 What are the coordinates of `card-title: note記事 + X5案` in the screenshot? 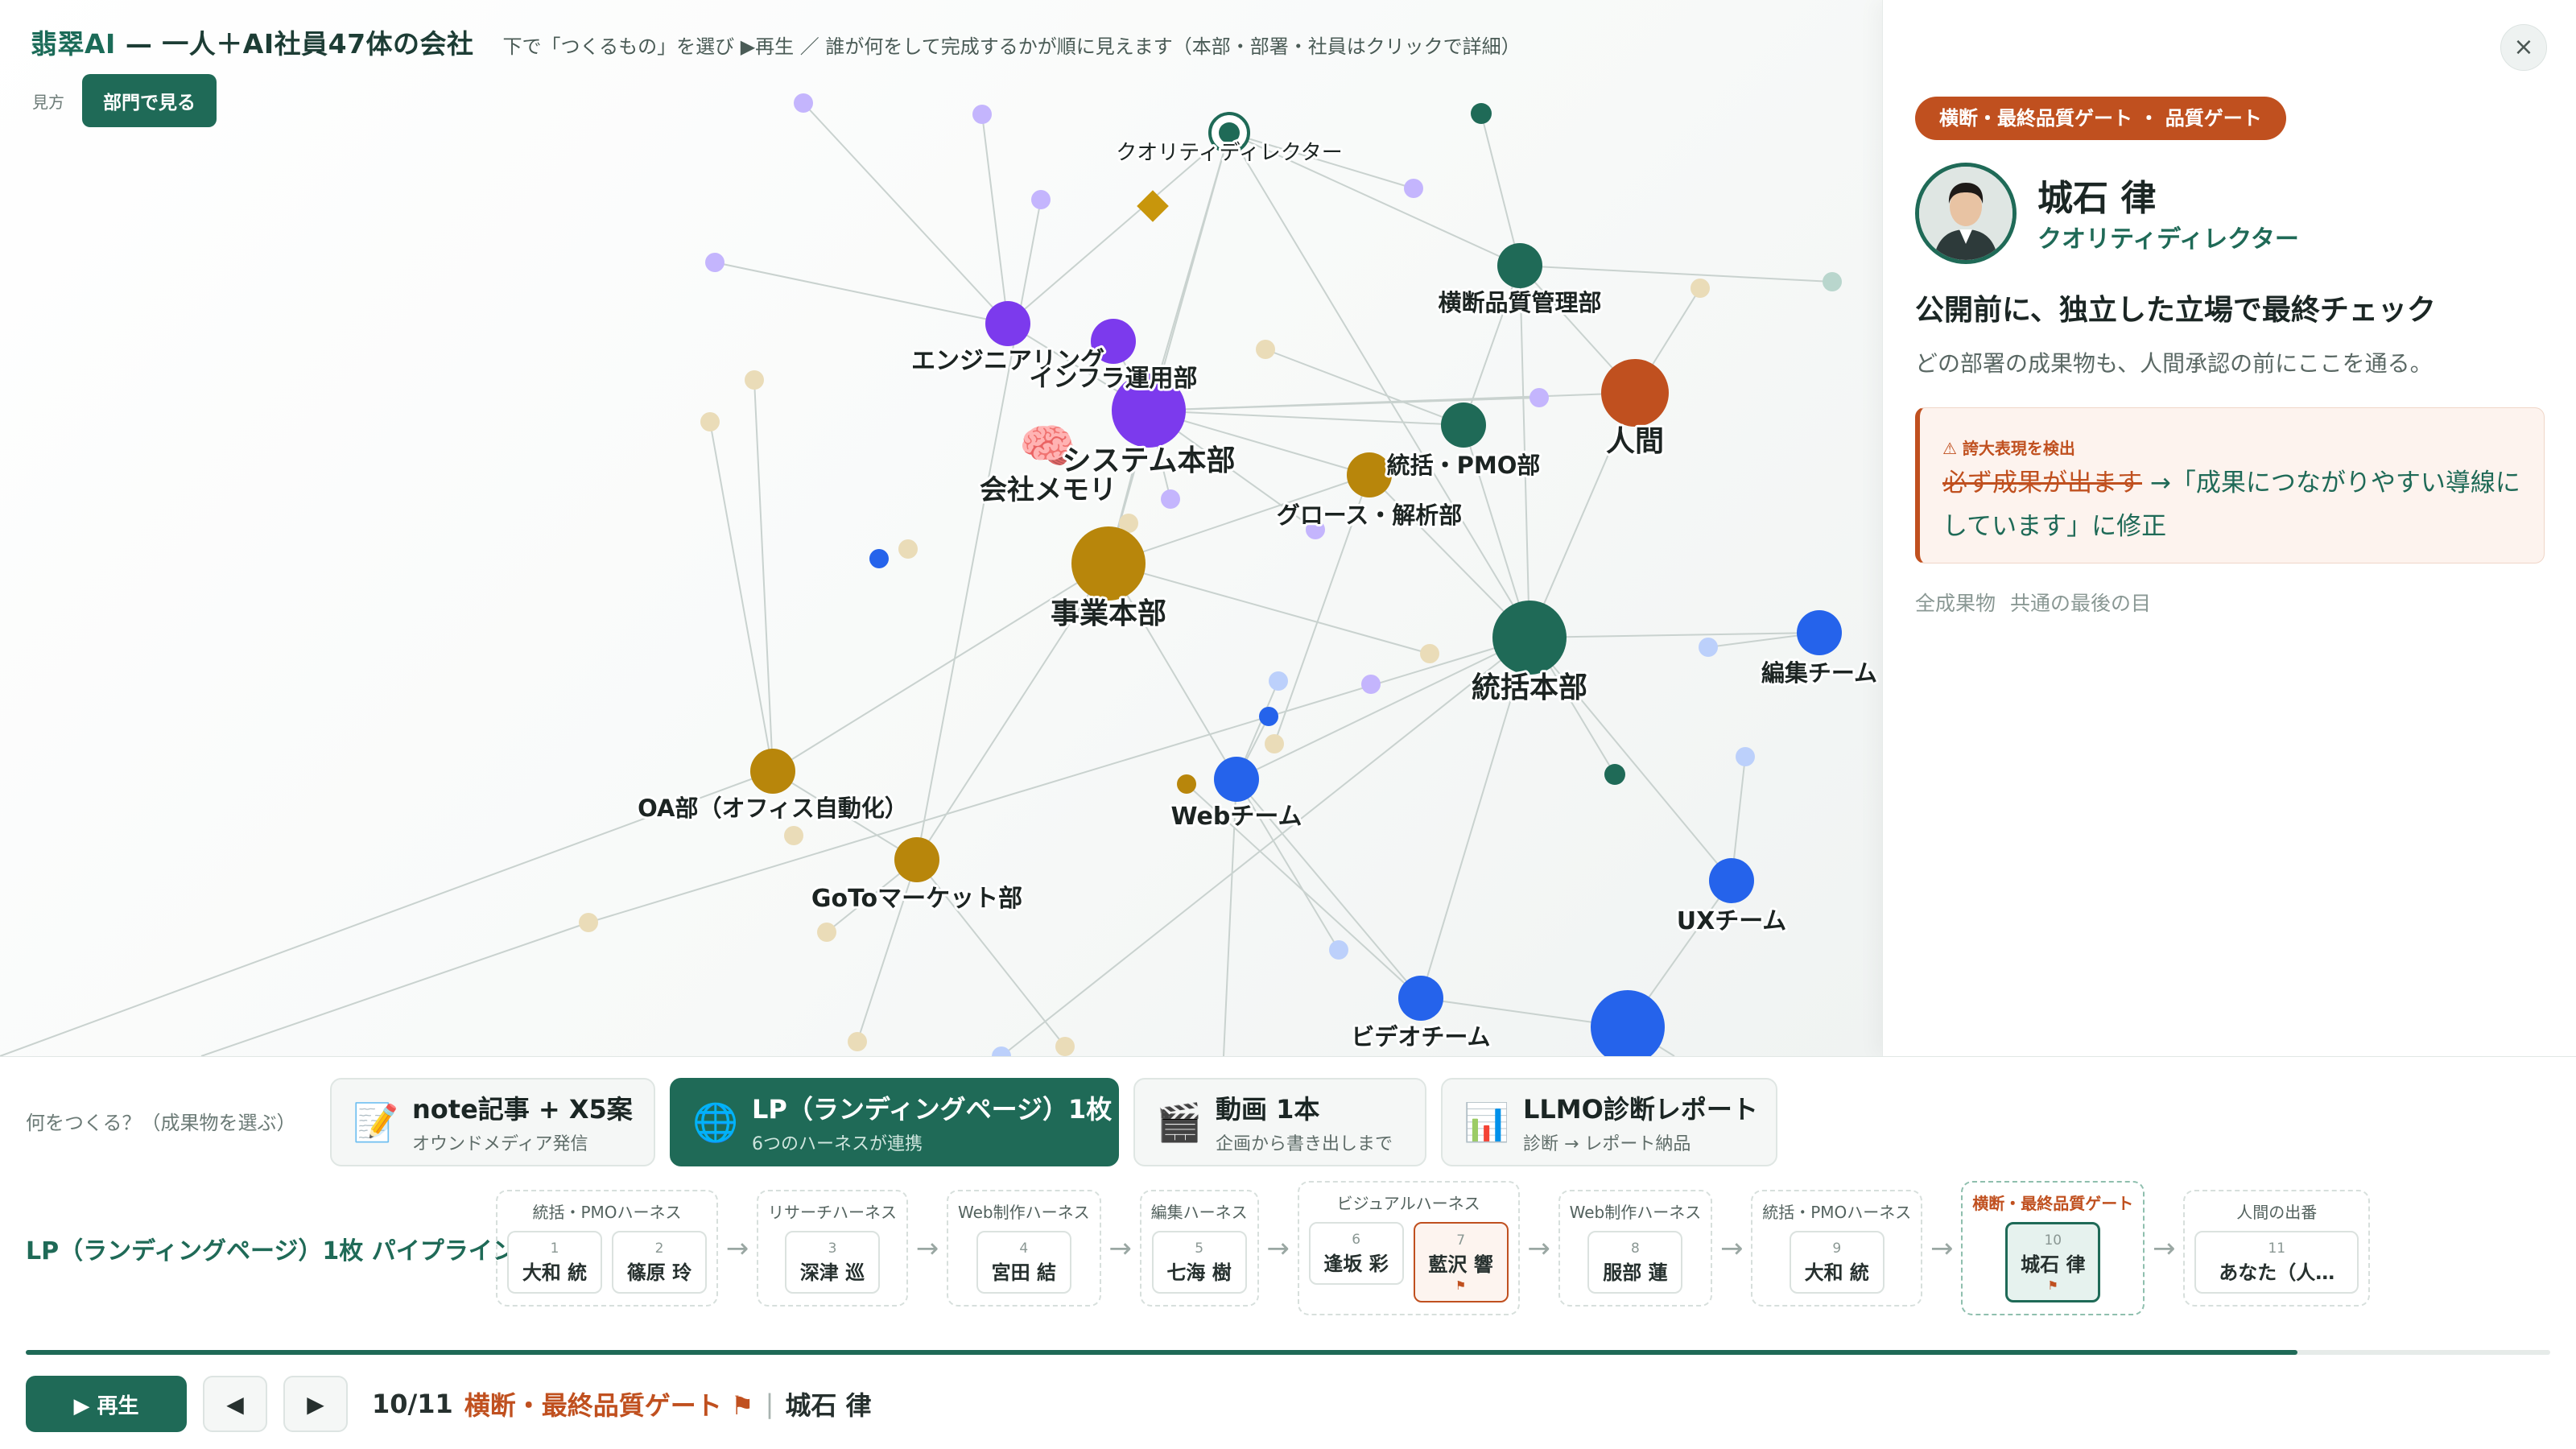 It's located at (522, 1109).